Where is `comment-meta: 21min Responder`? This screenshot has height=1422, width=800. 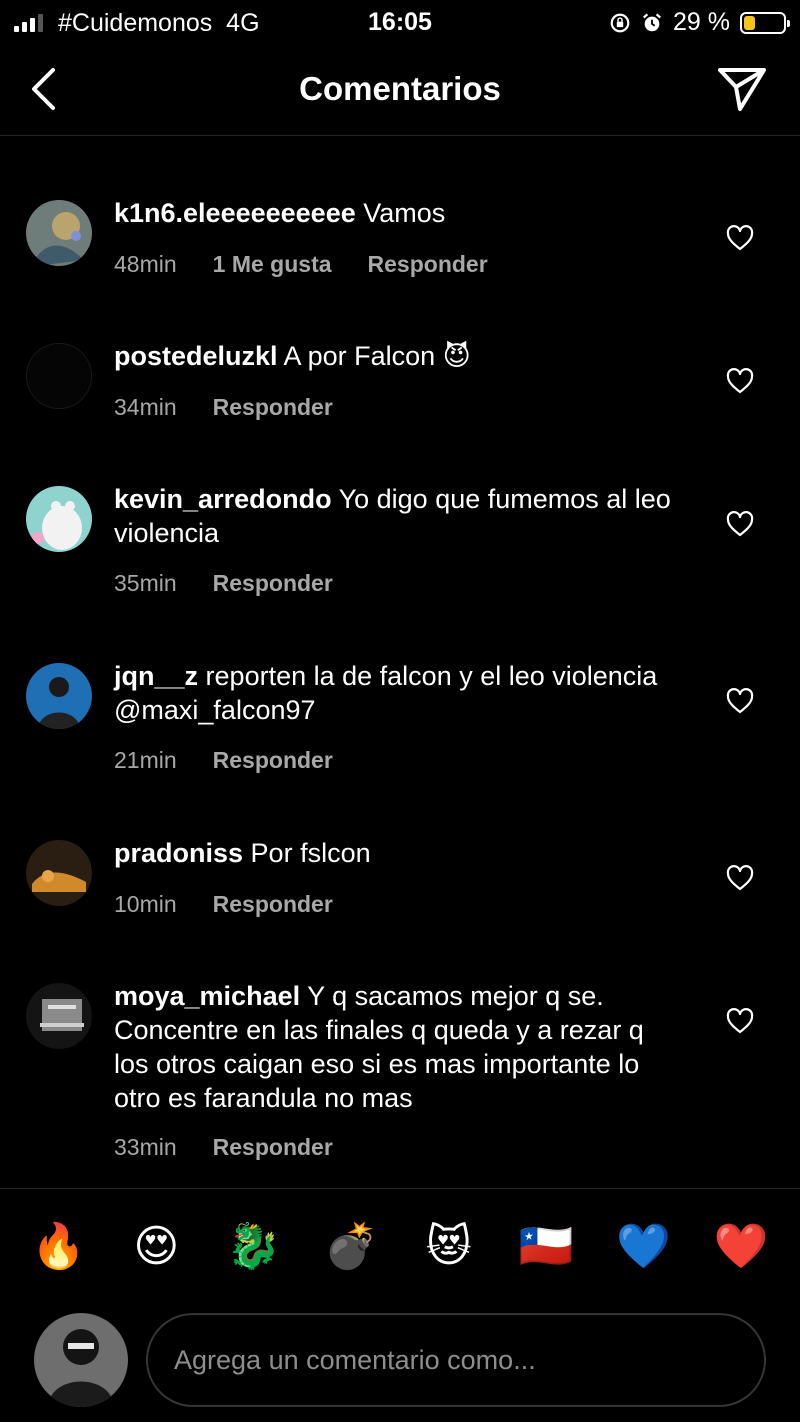 comment-meta: 21min Responder is located at coordinates (223, 760).